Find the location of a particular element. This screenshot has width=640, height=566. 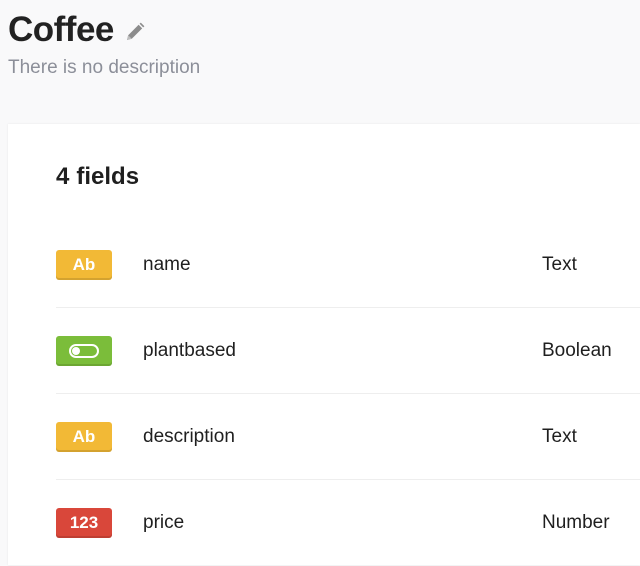

toggle-icon is located at coordinates (84, 351).